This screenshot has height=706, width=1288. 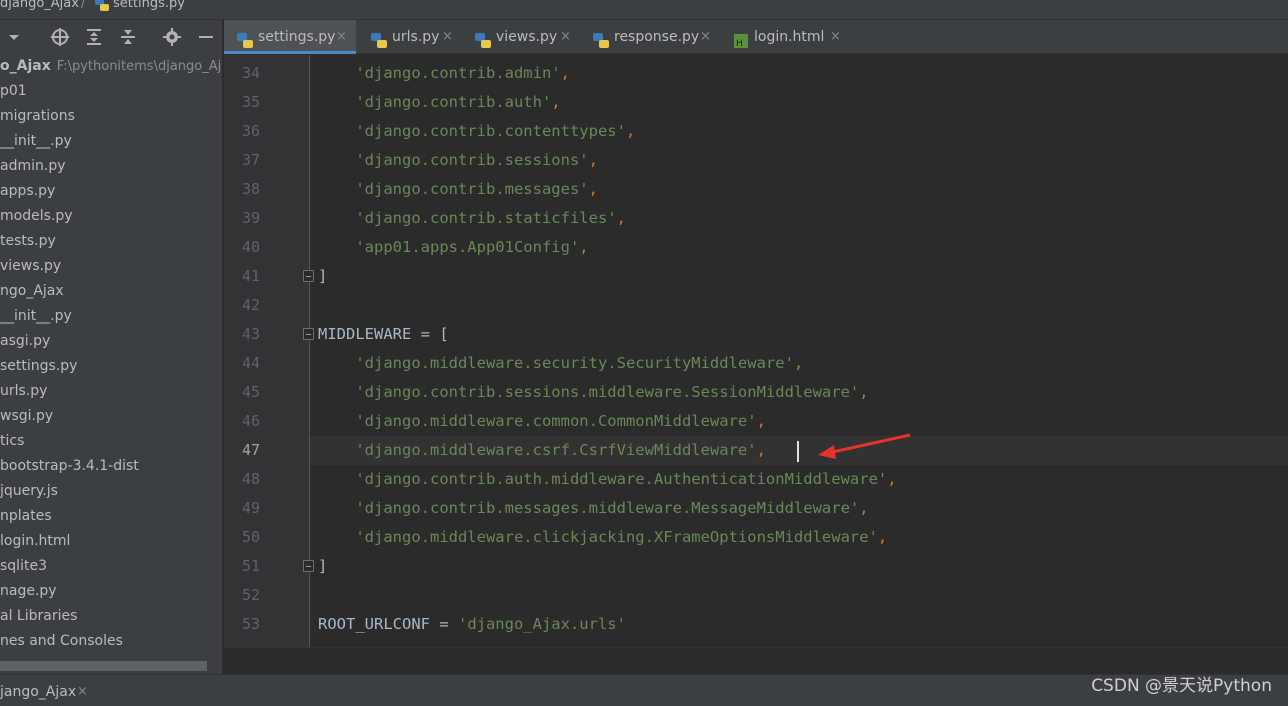 I want to click on line-number: 45, so click(x=250, y=392).